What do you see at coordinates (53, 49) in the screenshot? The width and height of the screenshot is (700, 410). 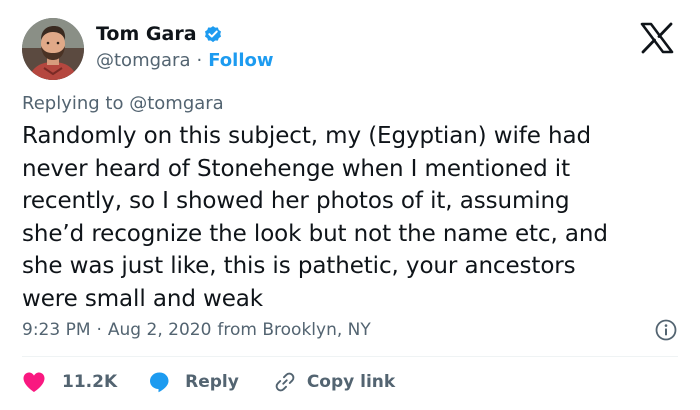 I see `avatar` at bounding box center [53, 49].